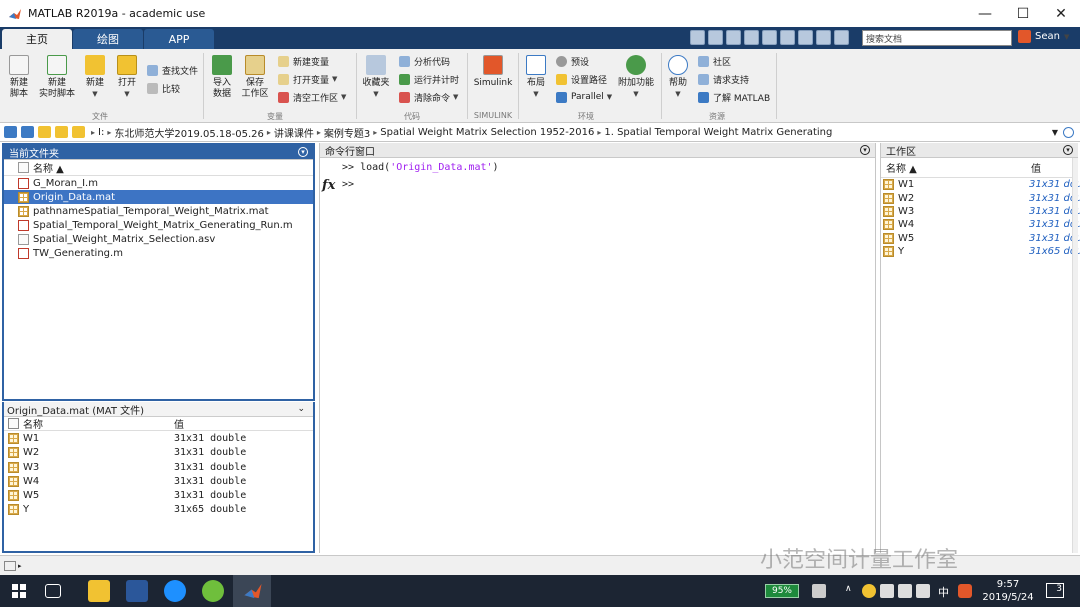 The image size is (1080, 607). I want to click on doc-search-input: 搜索文档, so click(937, 38).